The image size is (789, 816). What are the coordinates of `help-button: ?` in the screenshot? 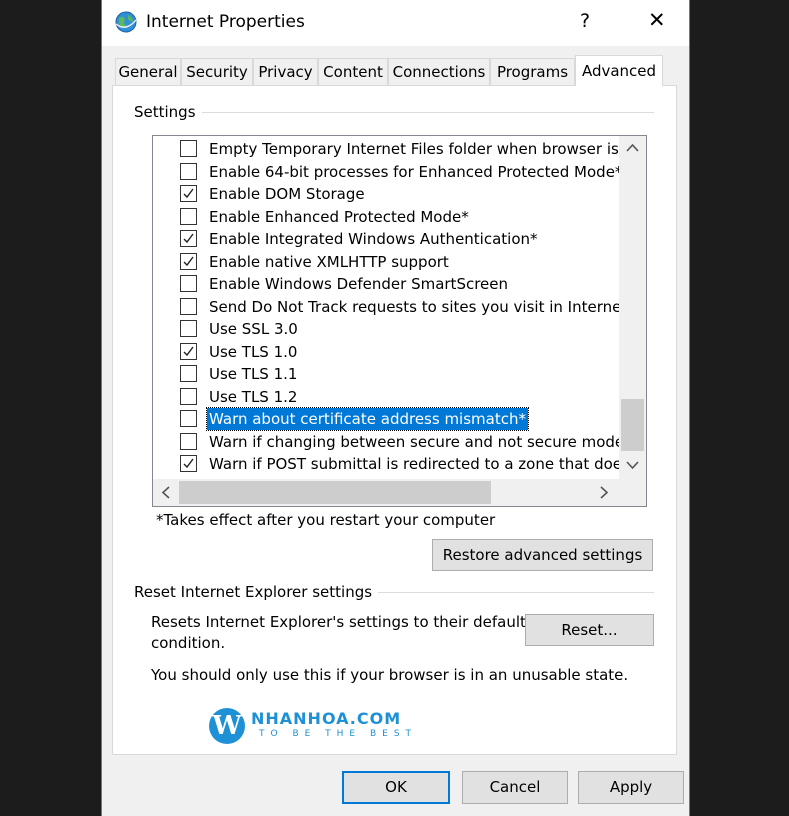 It's located at (585, 21).